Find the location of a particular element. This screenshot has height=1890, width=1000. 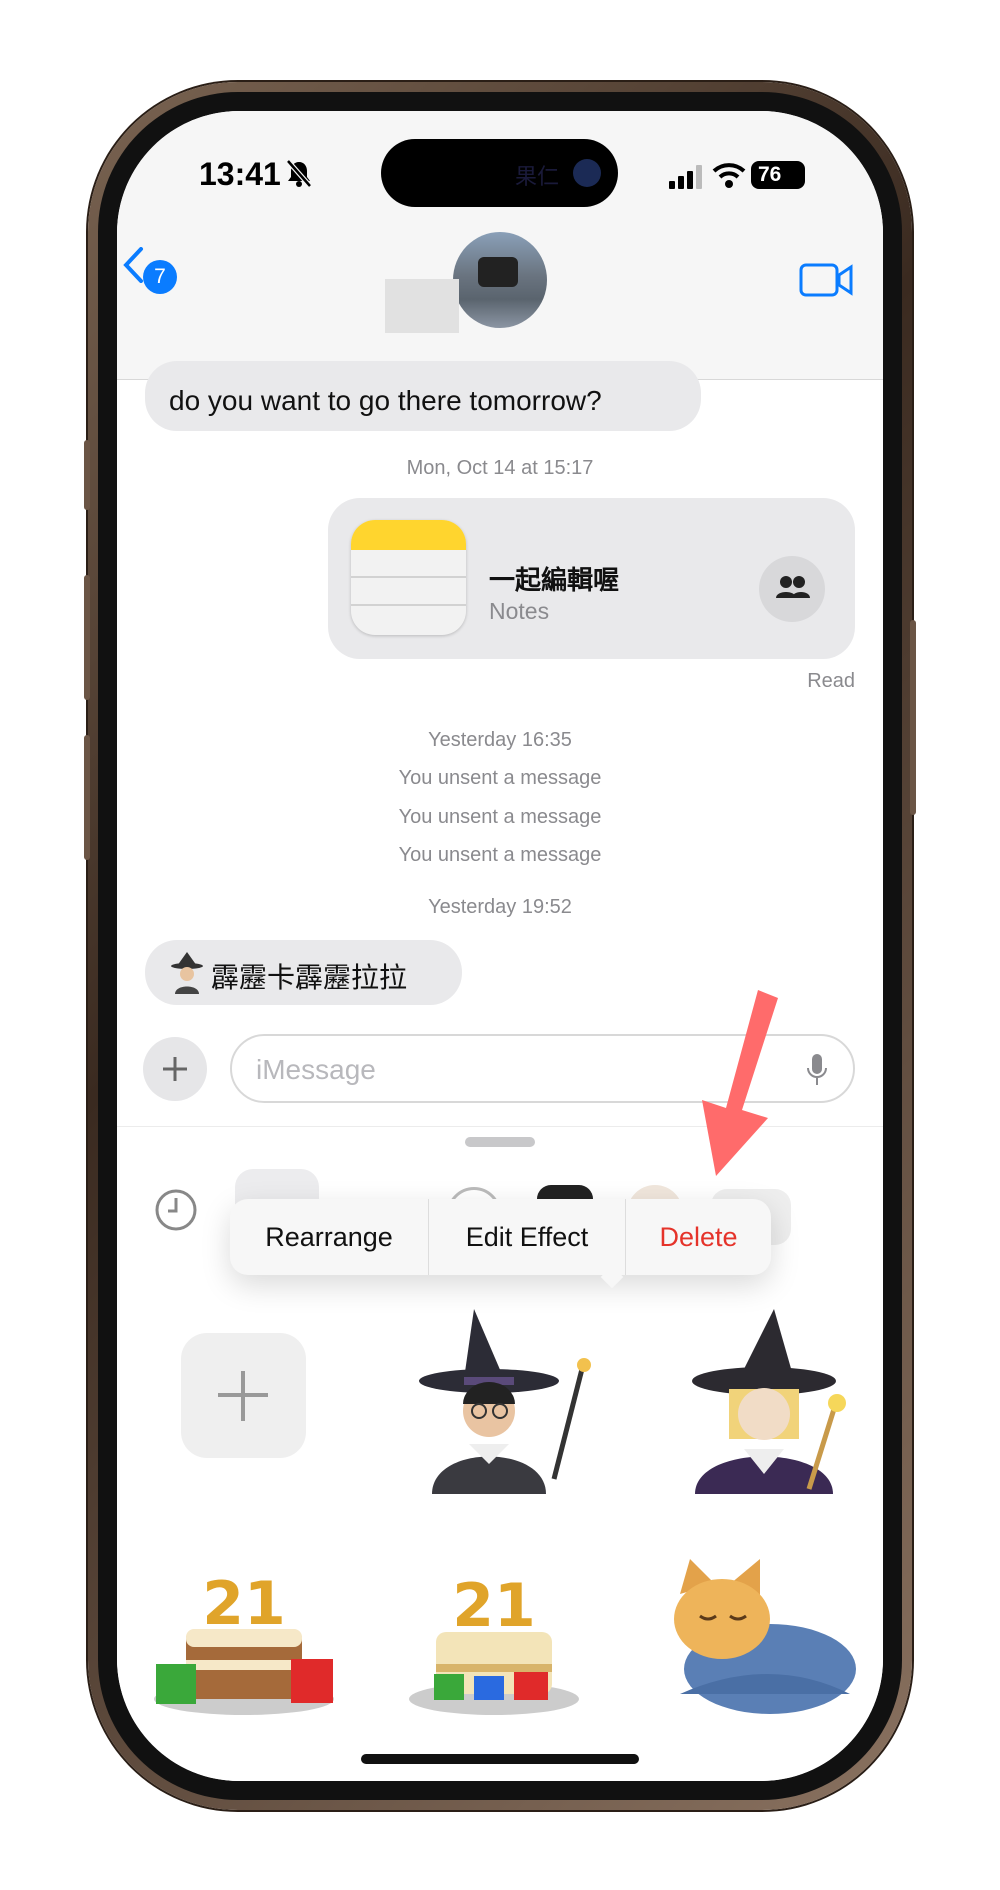

incoming-sticker-message: 霹靂卡霹靂拉拉 is located at coordinates (303, 972).